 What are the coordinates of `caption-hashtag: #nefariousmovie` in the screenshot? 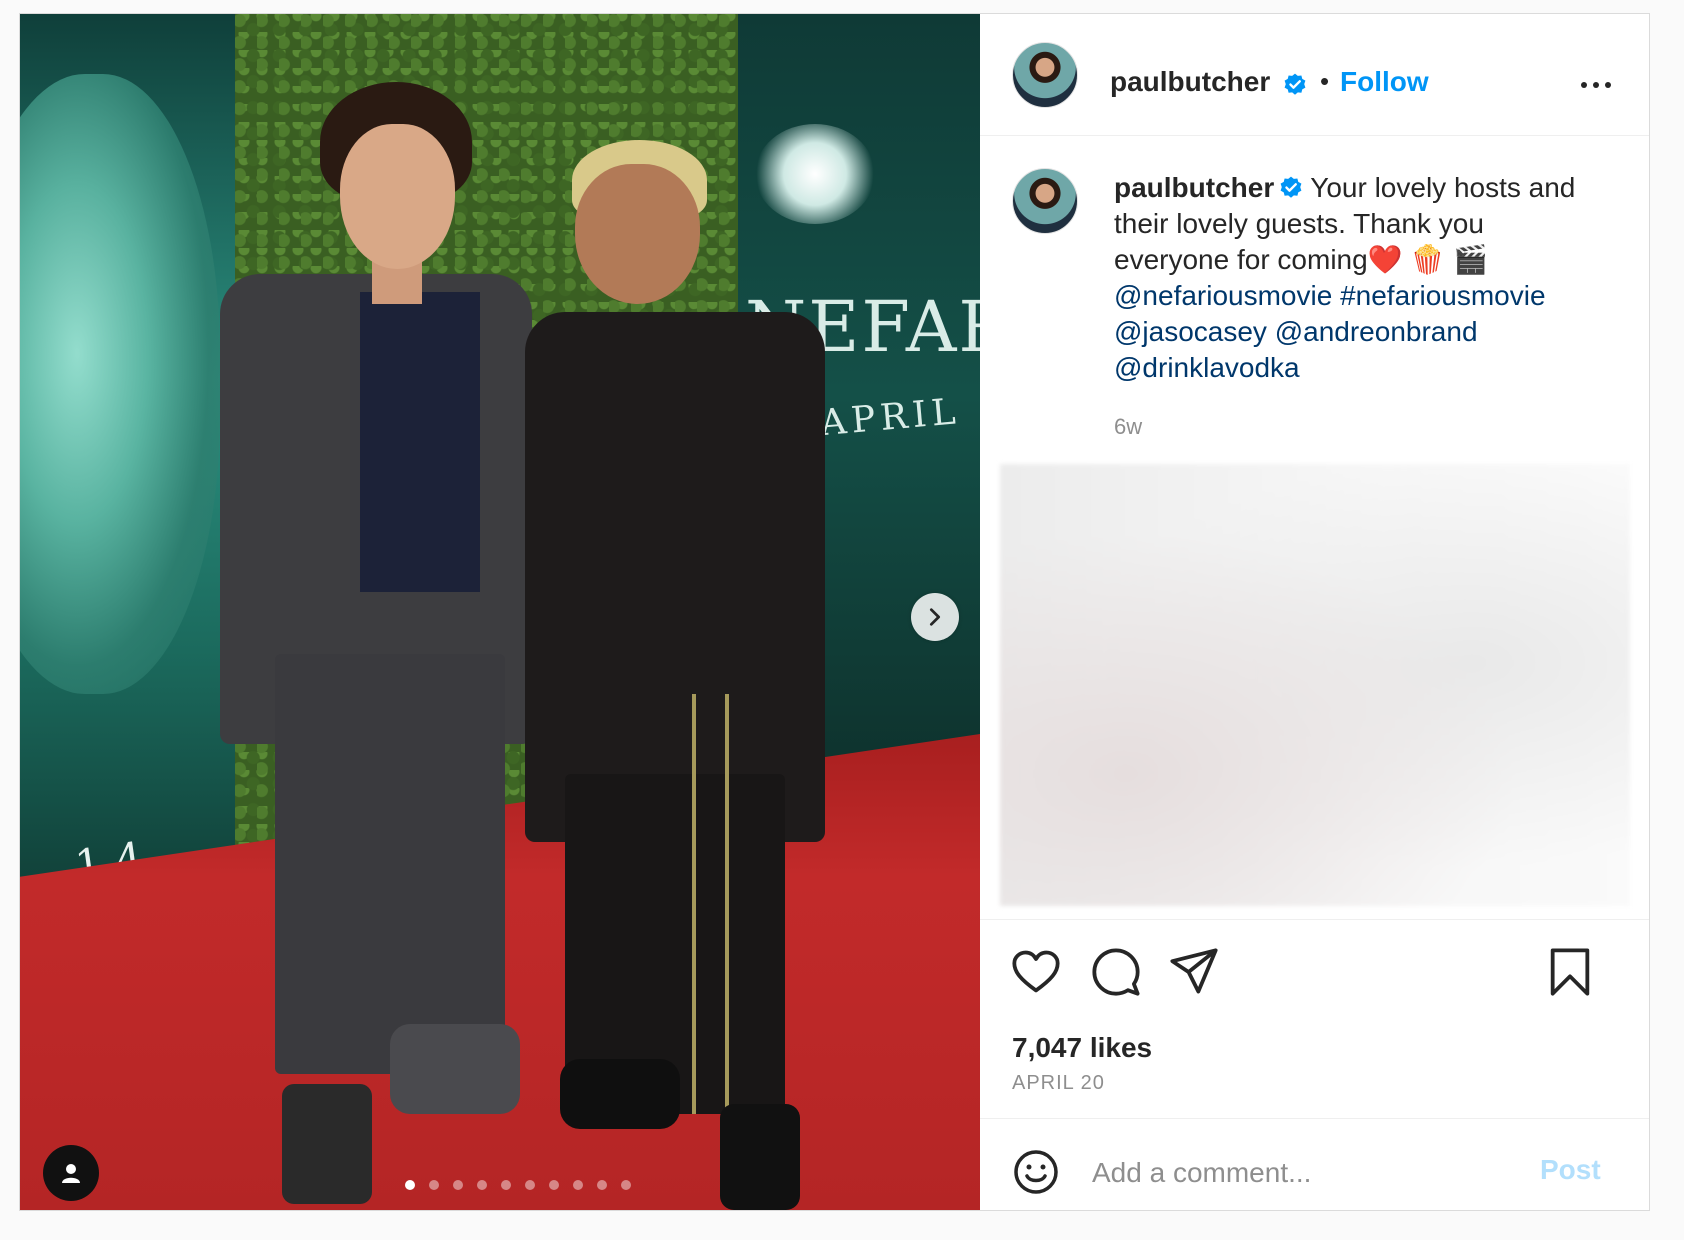 It's located at (1442, 295).